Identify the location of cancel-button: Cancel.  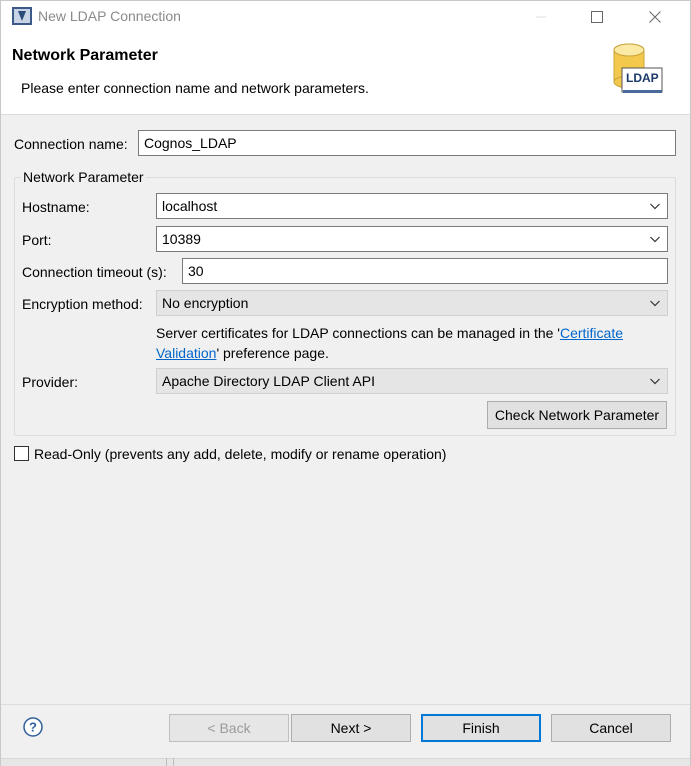
(611, 728).